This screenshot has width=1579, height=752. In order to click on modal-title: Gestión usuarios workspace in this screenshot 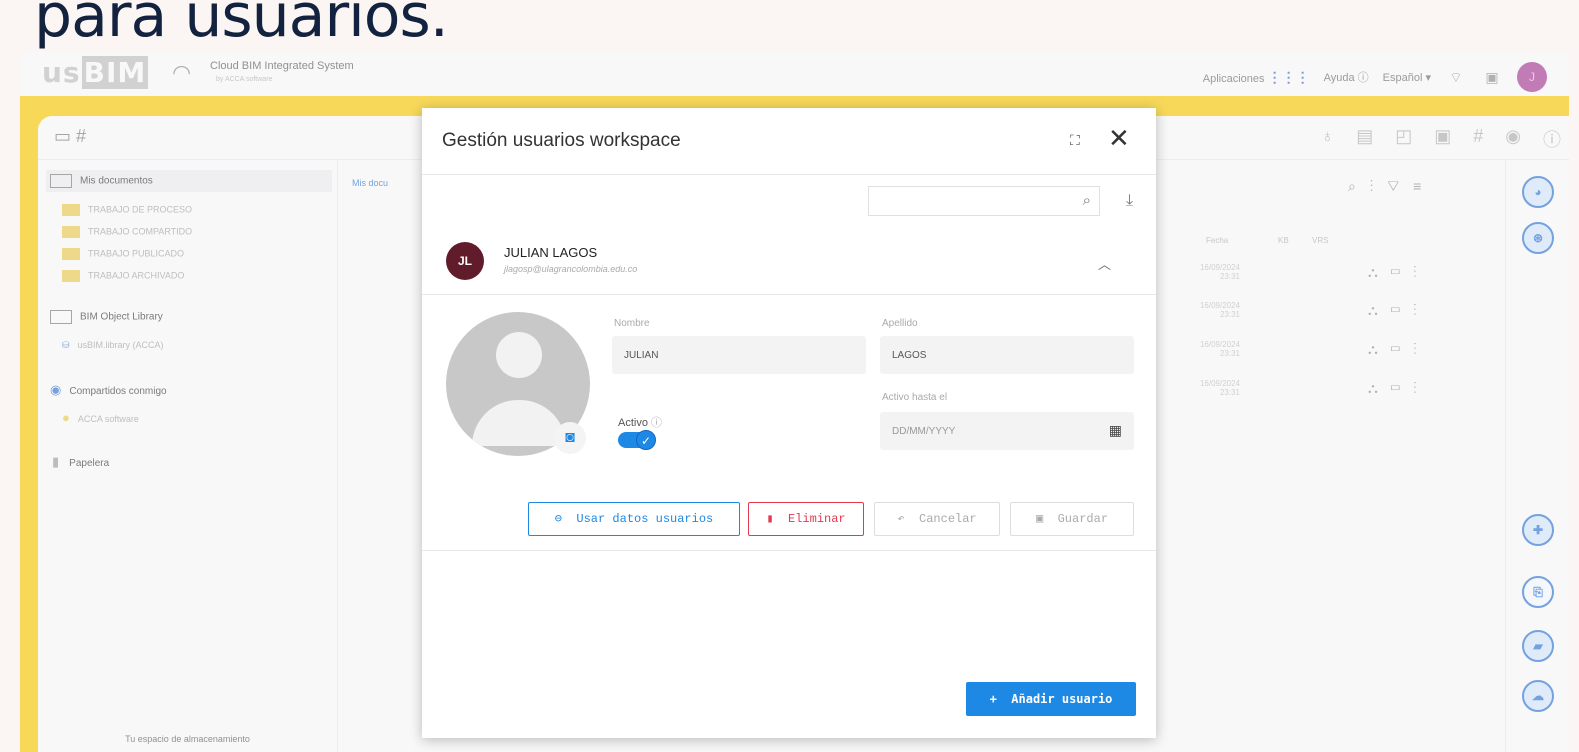, I will do `click(561, 140)`.